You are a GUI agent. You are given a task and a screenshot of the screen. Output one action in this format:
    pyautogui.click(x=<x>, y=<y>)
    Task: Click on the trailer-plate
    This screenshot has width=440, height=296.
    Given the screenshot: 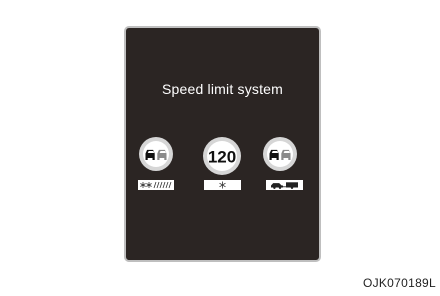 What is the action you would take?
    pyautogui.click(x=284, y=185)
    